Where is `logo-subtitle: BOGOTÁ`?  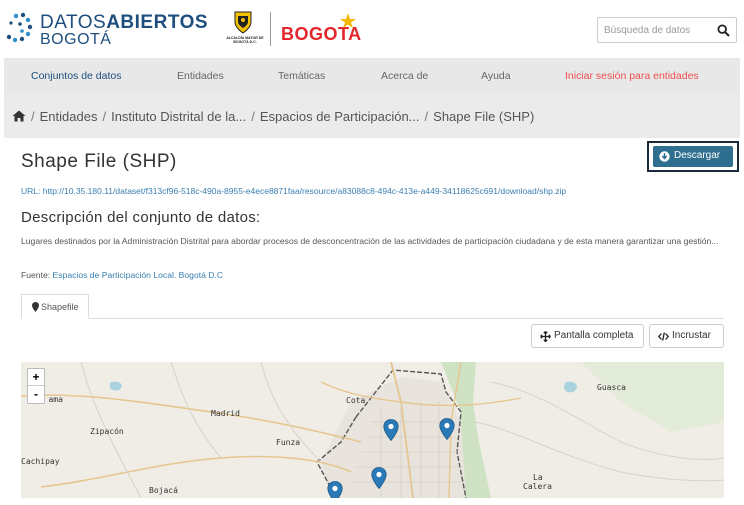 logo-subtitle: BOGOTÁ is located at coordinates (76, 39).